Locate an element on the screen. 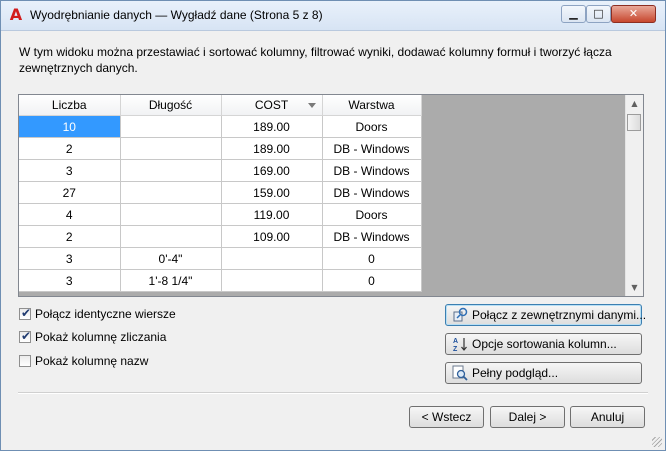  cell-cost: 159.00 is located at coordinates (272, 192).